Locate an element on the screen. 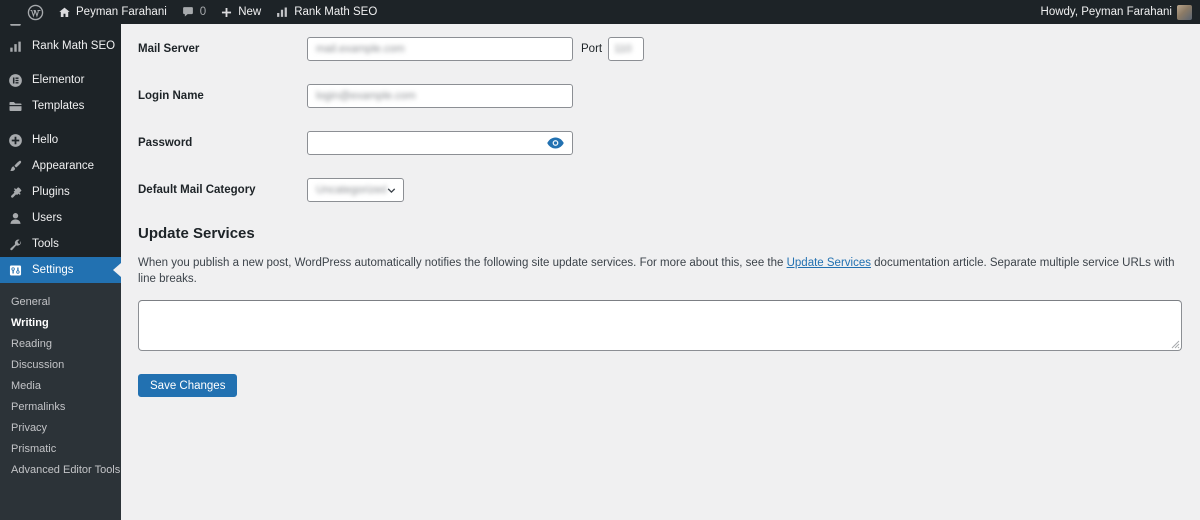  resize-grip is located at coordinates (1175, 344).